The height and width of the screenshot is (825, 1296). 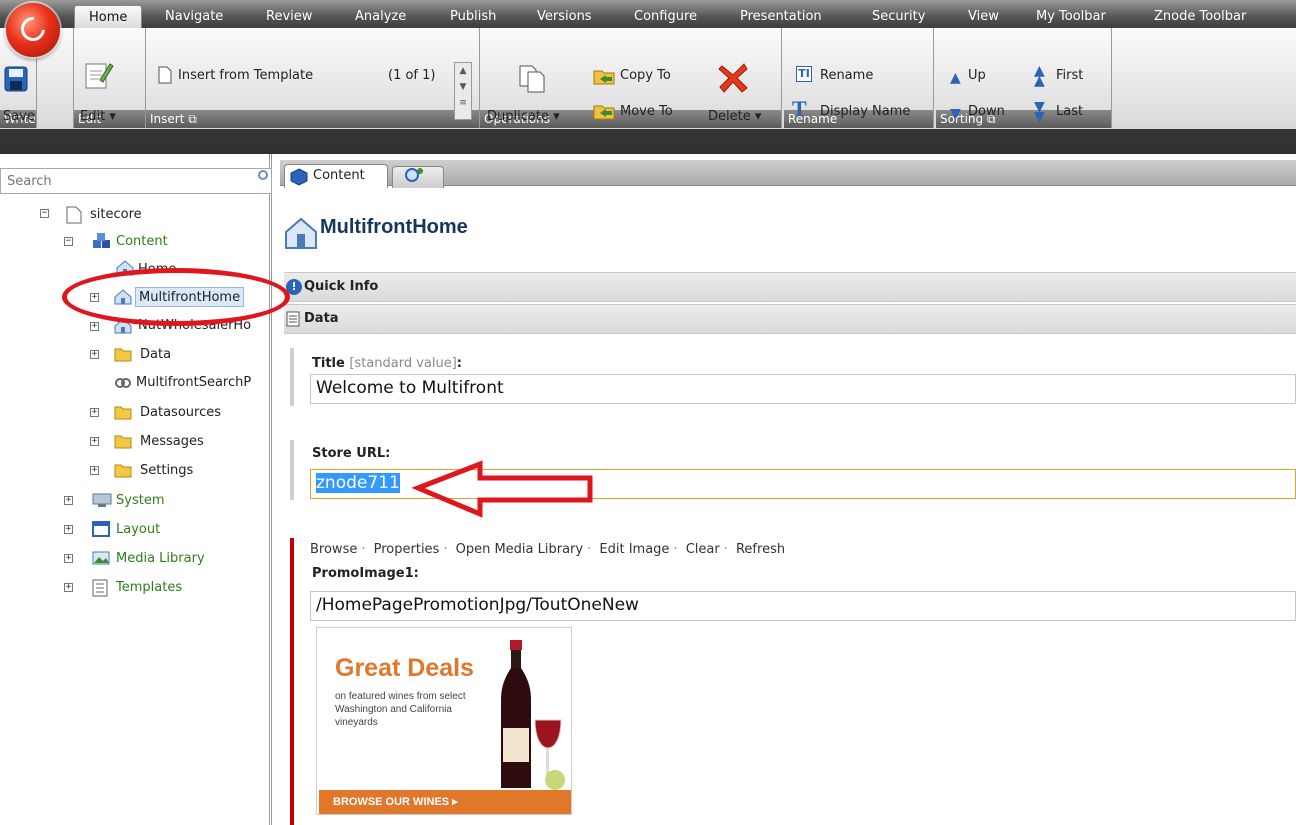 What do you see at coordinates (523, 116) in the screenshot?
I see `duplicate-button: Duplicate ▾` at bounding box center [523, 116].